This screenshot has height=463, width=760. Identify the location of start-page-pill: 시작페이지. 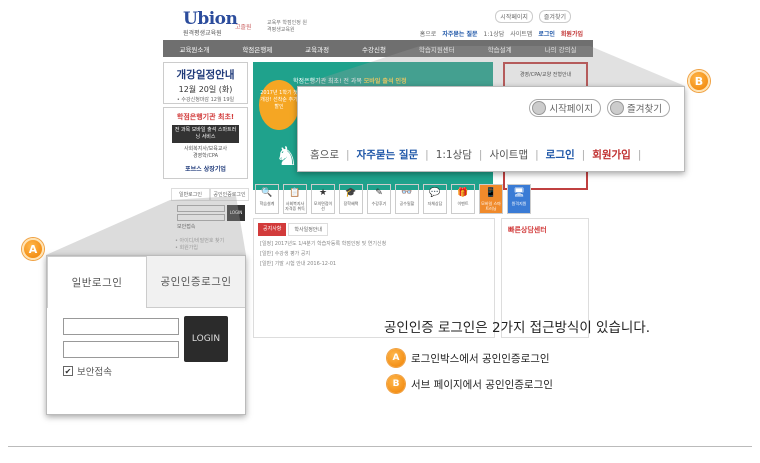
(565, 108).